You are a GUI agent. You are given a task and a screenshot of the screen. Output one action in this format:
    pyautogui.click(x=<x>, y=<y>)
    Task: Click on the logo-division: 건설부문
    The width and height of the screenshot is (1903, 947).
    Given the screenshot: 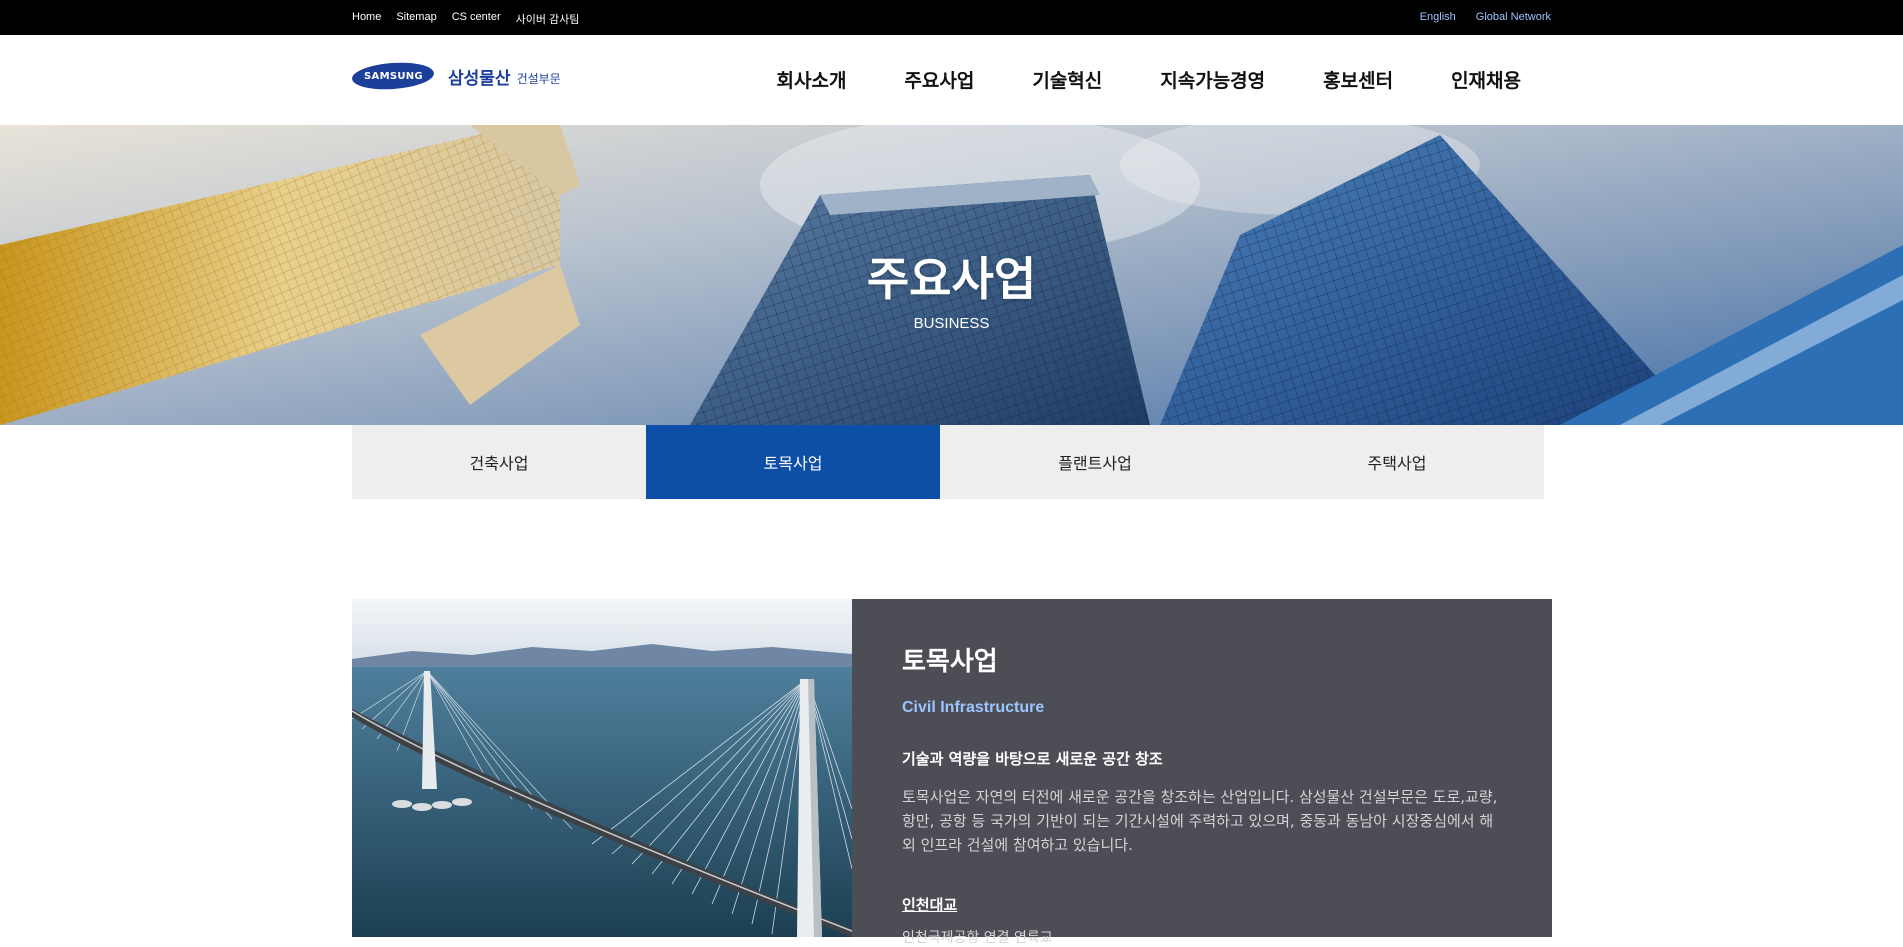 What is the action you would take?
    pyautogui.click(x=538, y=78)
    